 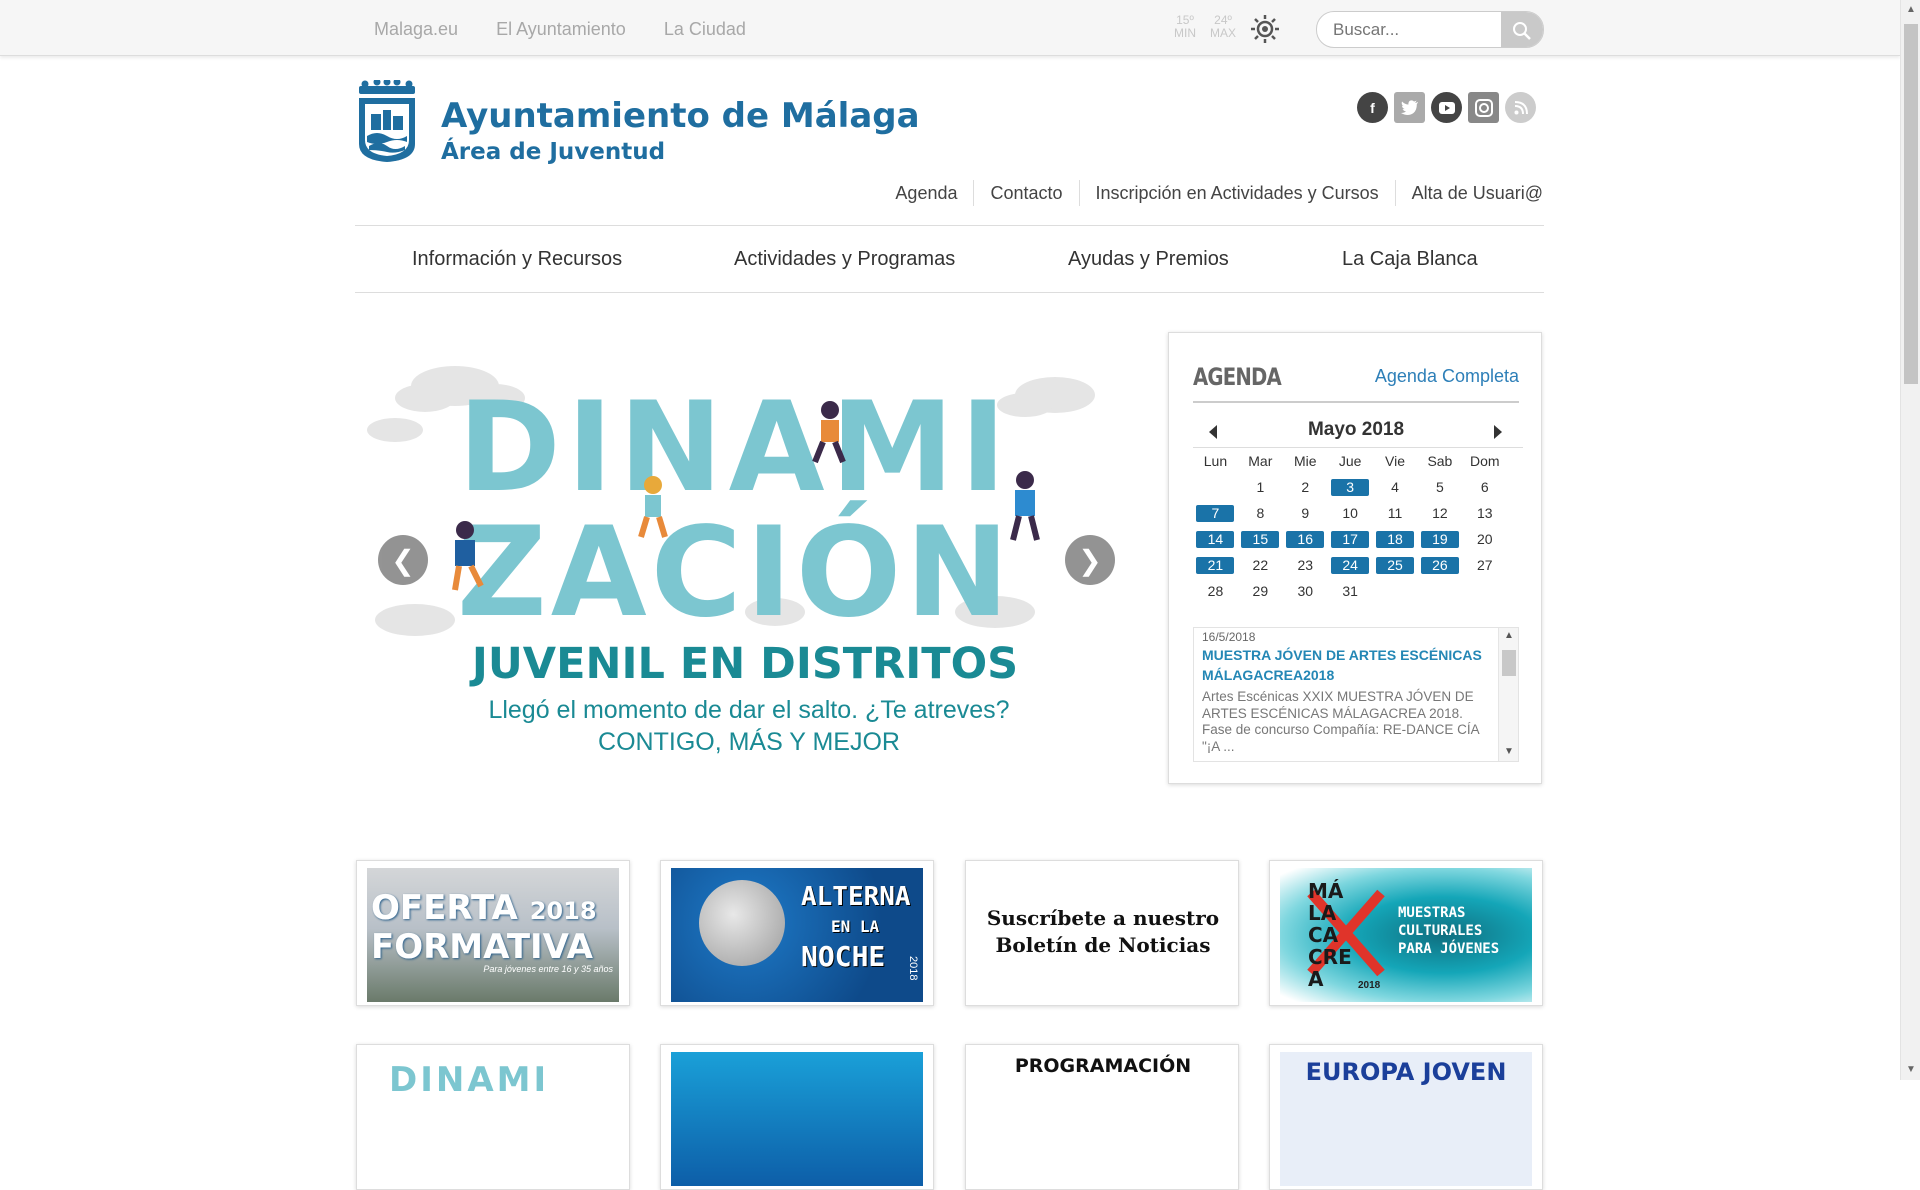 What do you see at coordinates (856, 897) in the screenshot?
I see `tile-alterna-w1: ALTERNA` at bounding box center [856, 897].